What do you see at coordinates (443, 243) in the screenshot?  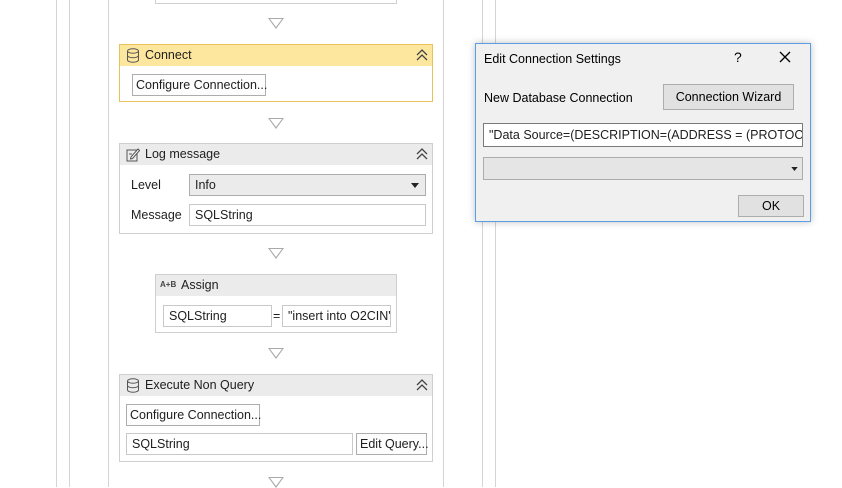 I see `sequence-border-right` at bounding box center [443, 243].